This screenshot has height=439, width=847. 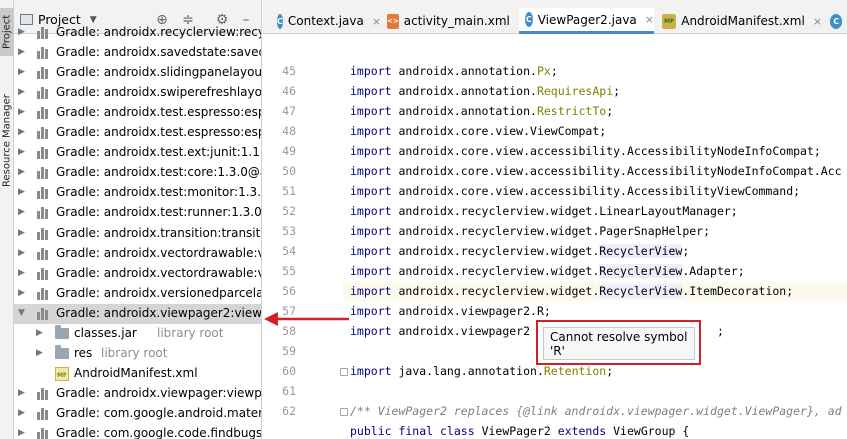 I want to click on tab-label: activity_main.xml, so click(x=456, y=21).